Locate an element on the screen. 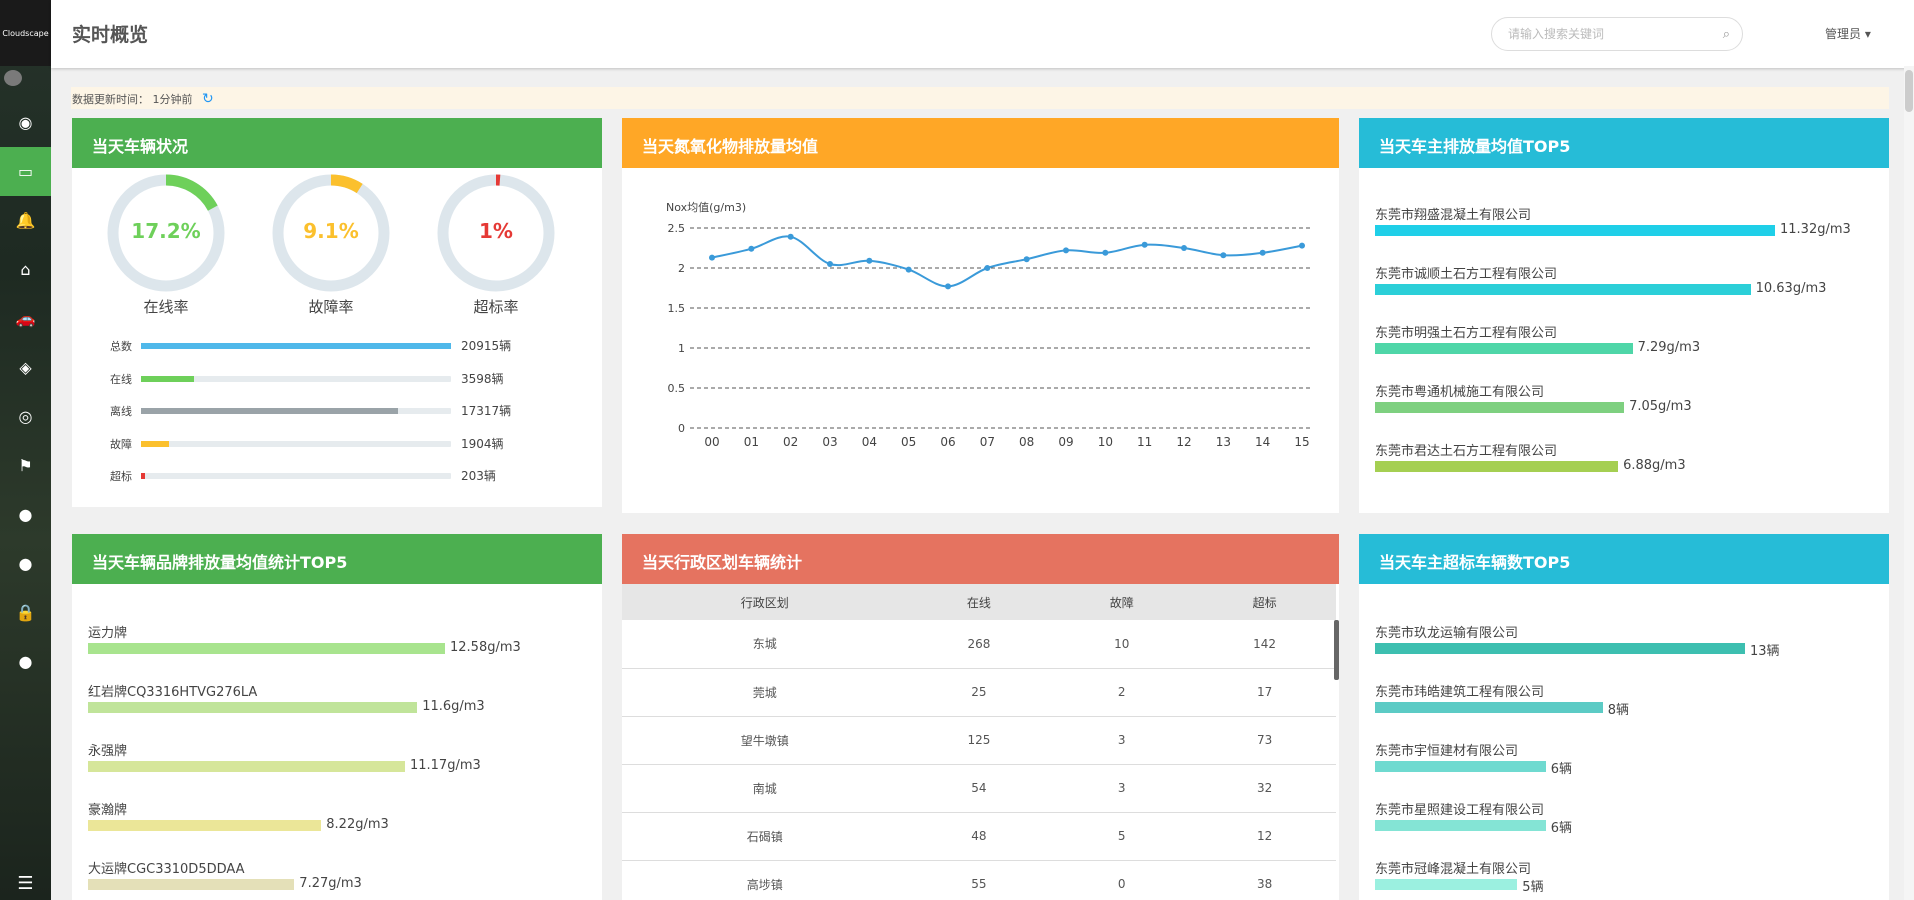 The image size is (1914, 900). user-menu: 管理员 ▾ is located at coordinates (1848, 33).